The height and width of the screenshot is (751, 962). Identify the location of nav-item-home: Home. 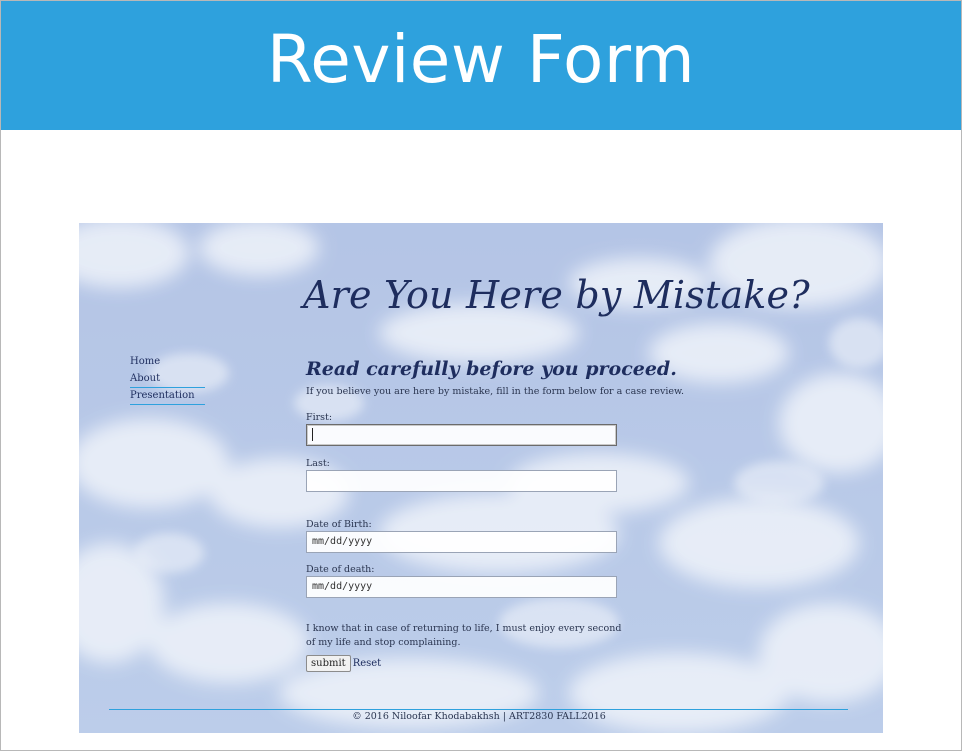
(167, 362).